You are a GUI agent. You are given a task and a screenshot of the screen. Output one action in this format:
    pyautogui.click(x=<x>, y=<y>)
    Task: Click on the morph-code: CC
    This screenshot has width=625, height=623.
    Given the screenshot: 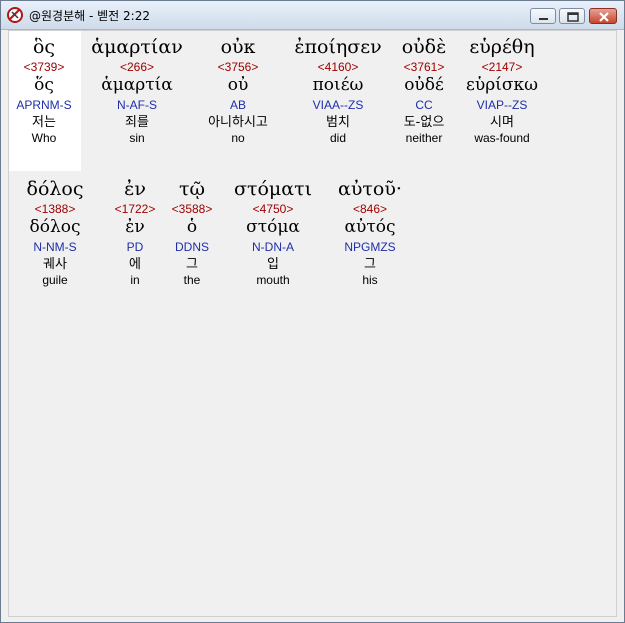 What is the action you would take?
    pyautogui.click(x=424, y=105)
    